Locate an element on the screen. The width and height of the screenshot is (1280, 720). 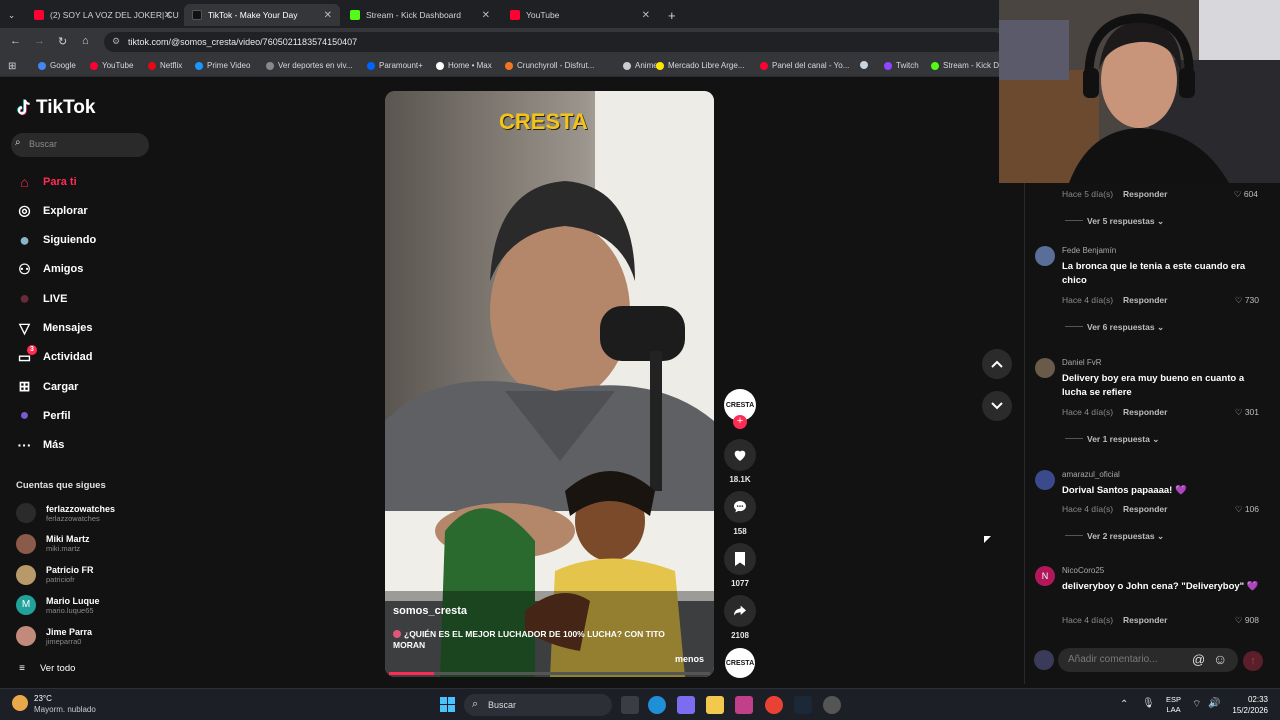
followed-account: Miki Martz miki.martz is located at coordinates (53, 543).